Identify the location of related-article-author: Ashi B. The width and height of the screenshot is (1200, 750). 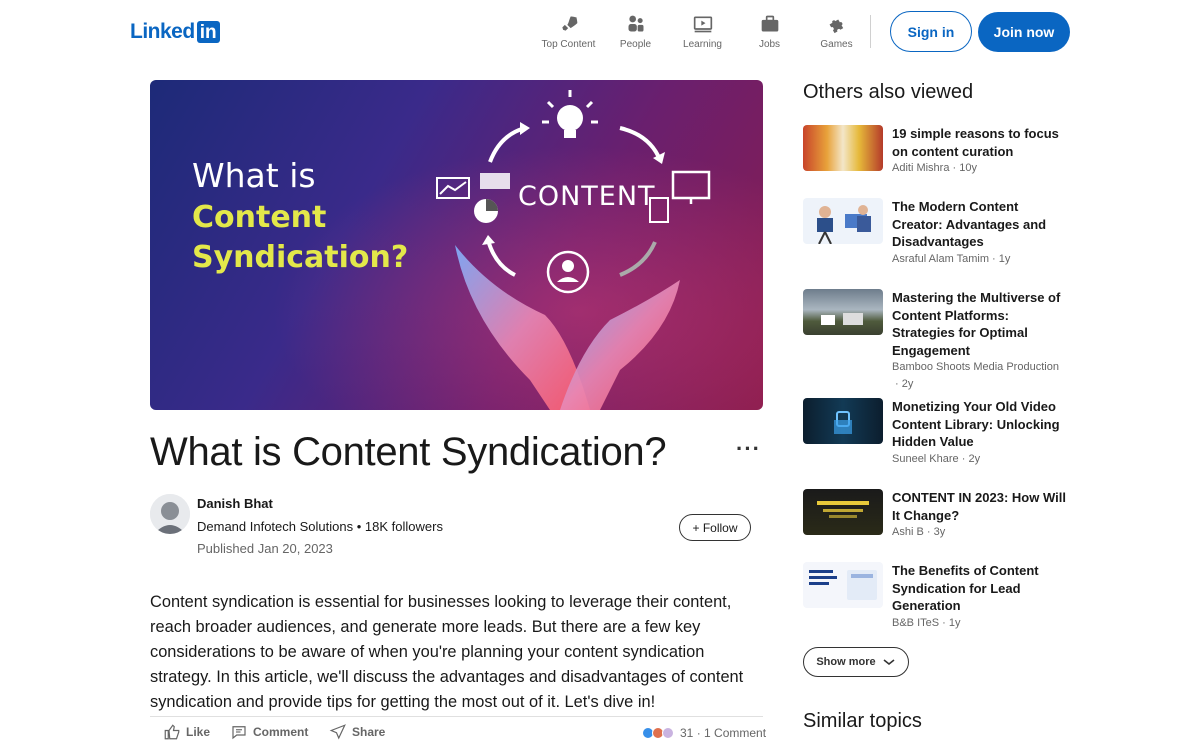
(908, 532).